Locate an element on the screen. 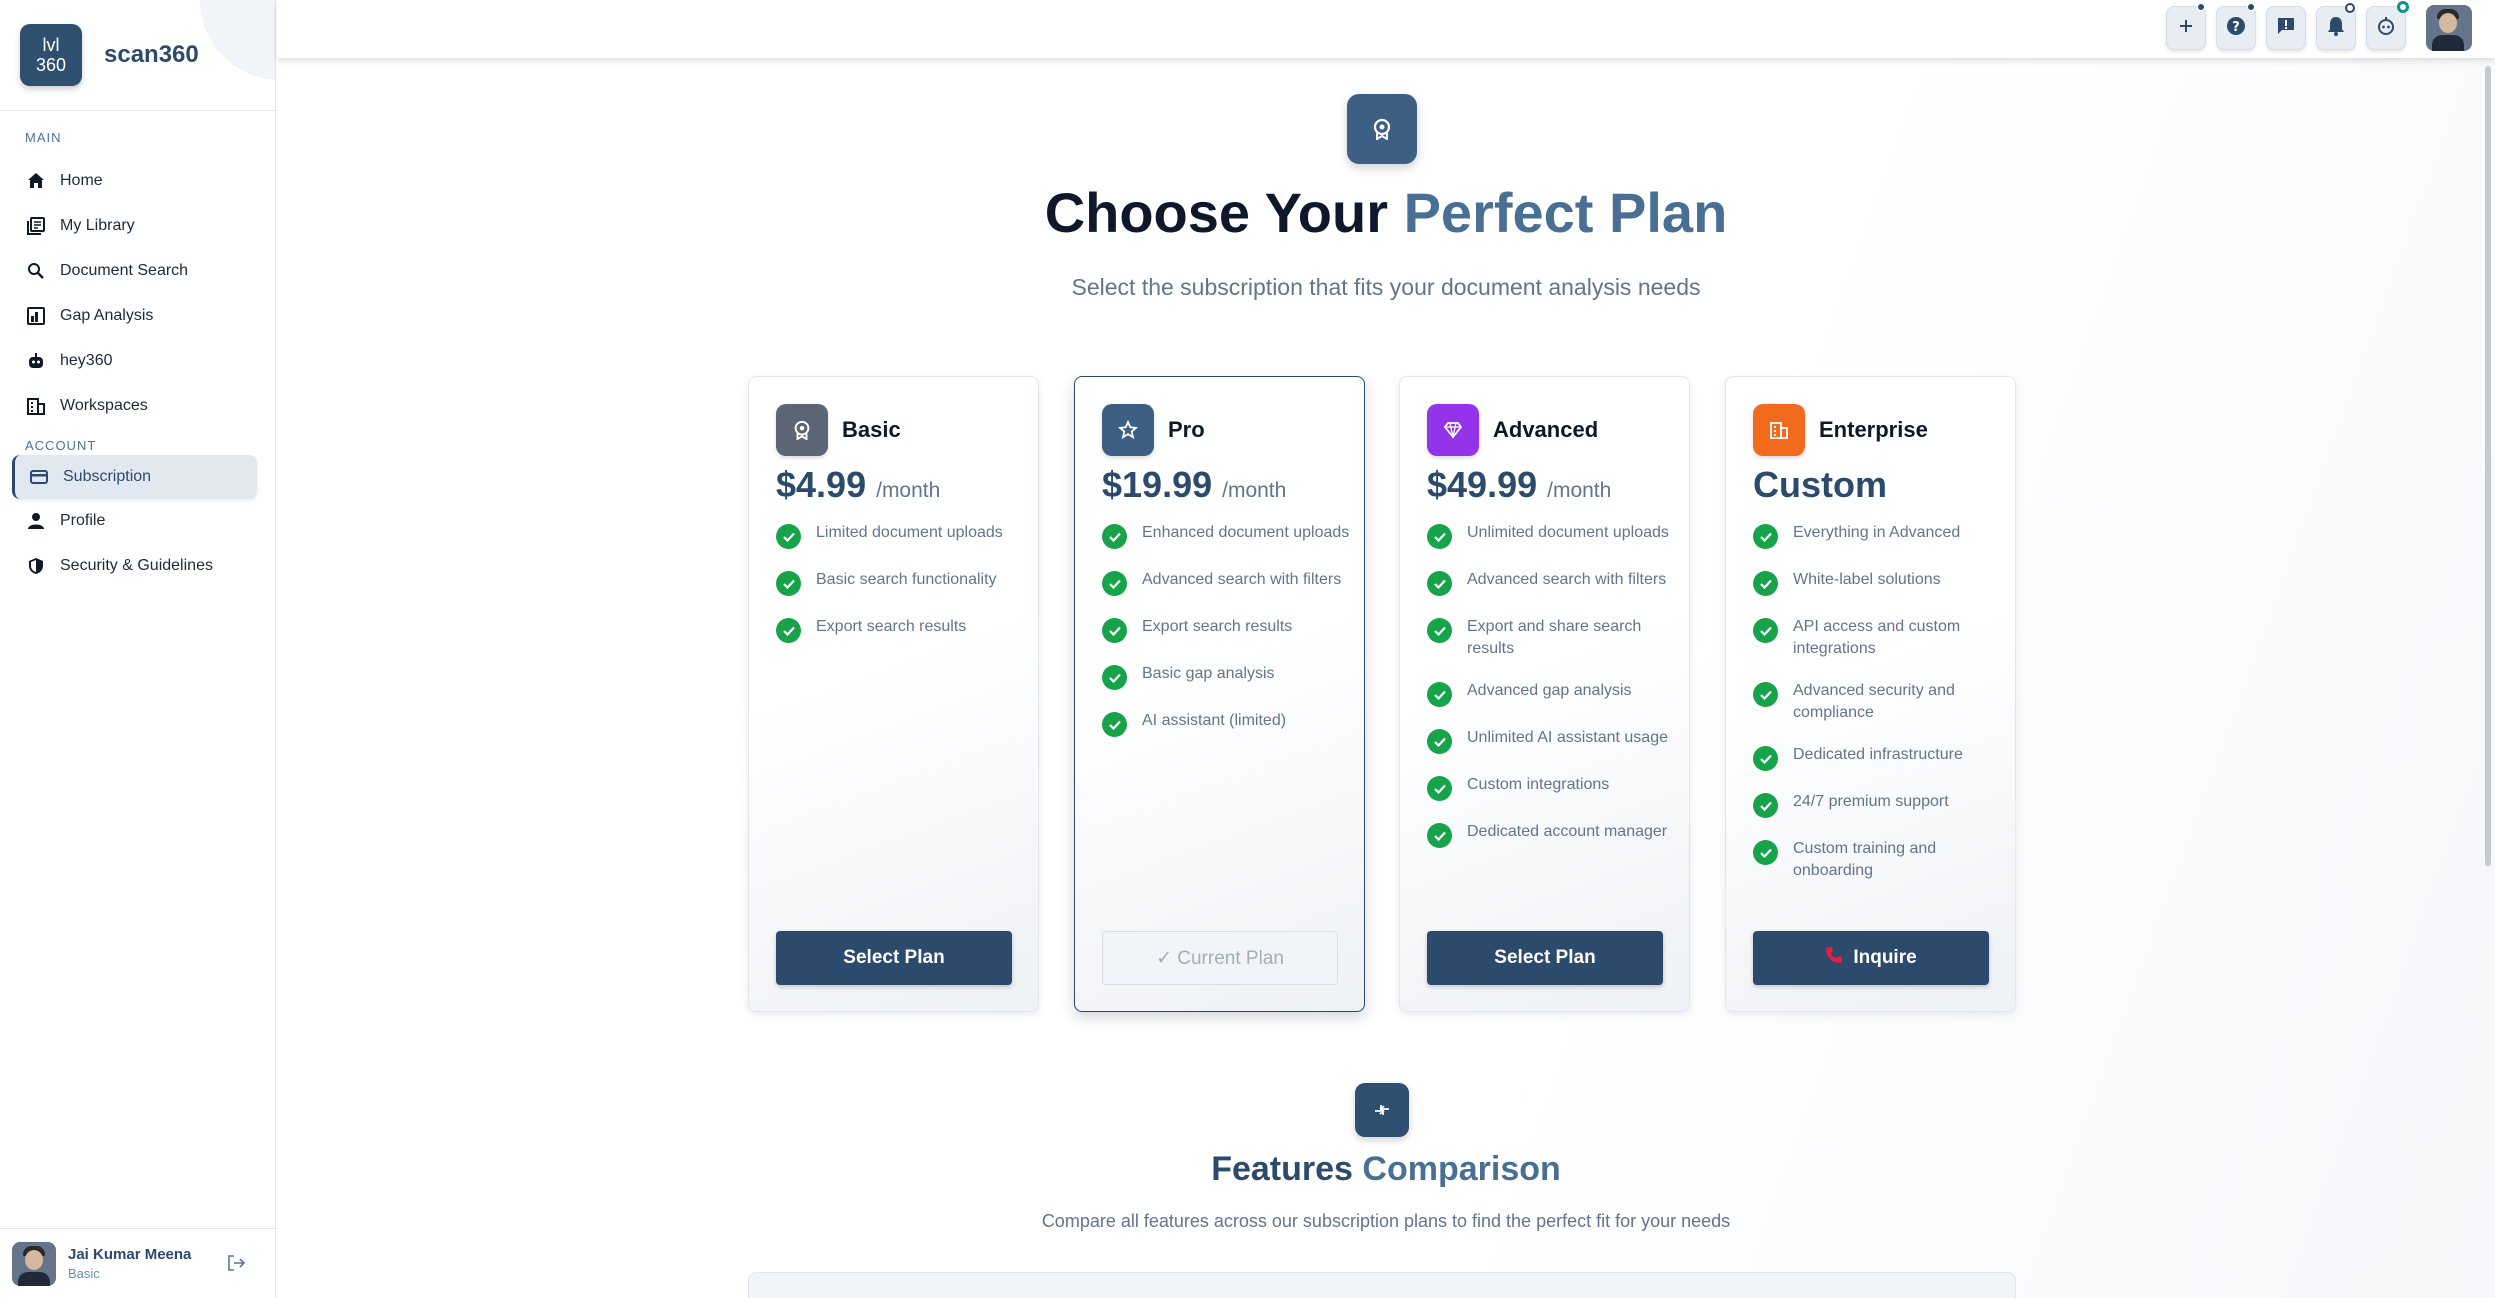 Image resolution: width=2495 pixels, height=1298 pixels. page-title-accent: Perfect Plan is located at coordinates (1565, 212).